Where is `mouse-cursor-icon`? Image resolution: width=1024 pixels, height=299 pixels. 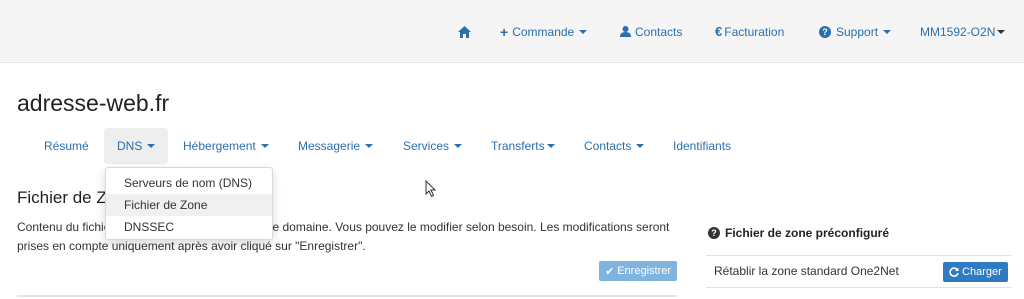 mouse-cursor-icon is located at coordinates (431, 189).